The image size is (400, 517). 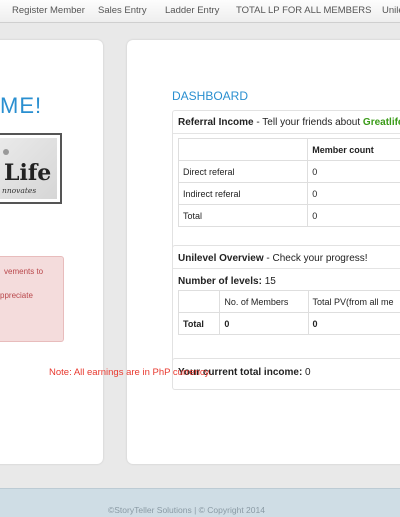 I want to click on table-row: Total 0, so click(x=289, y=216).